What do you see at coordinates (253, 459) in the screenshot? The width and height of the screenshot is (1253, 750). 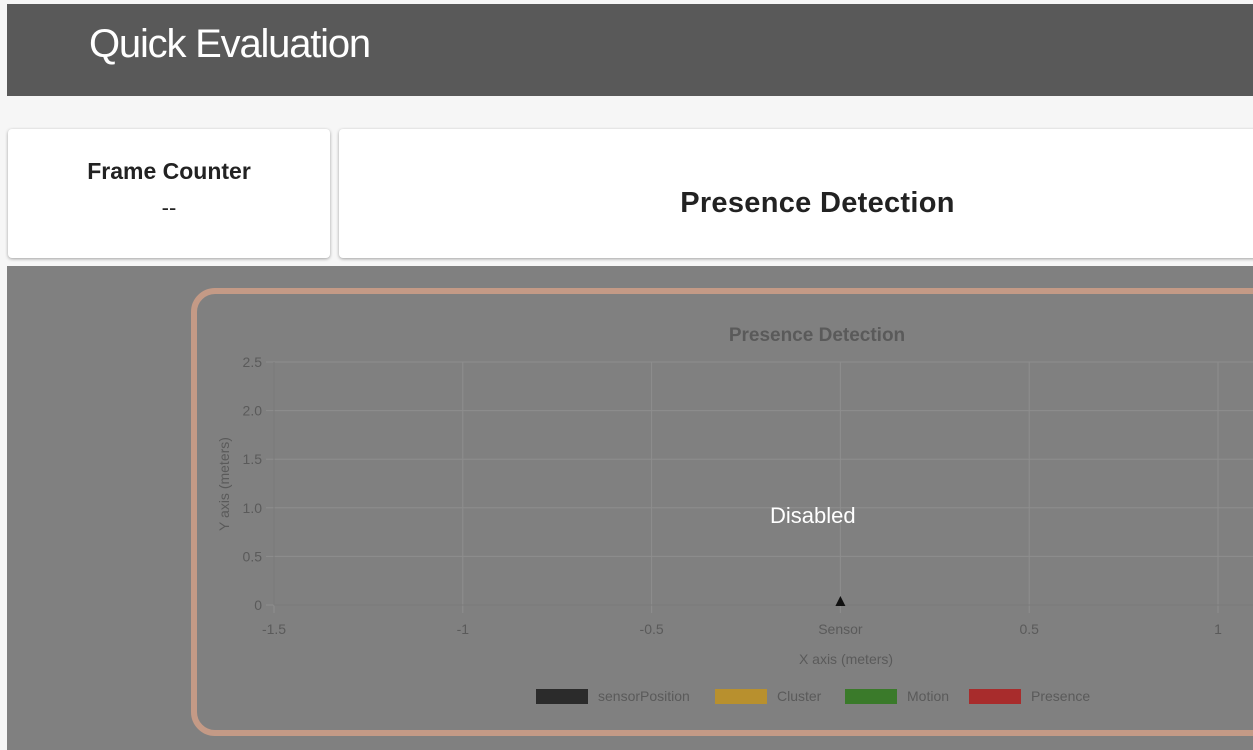 I see `y-tick-label: 1.5` at bounding box center [253, 459].